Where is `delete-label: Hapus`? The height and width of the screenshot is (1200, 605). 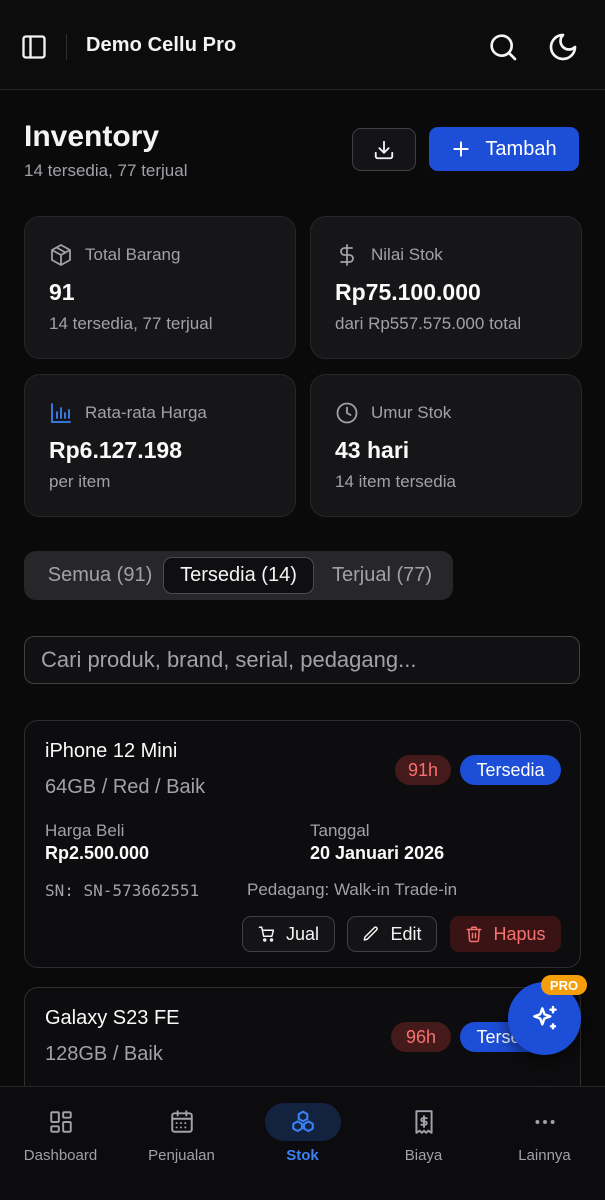
delete-label: Hapus is located at coordinates (519, 933).